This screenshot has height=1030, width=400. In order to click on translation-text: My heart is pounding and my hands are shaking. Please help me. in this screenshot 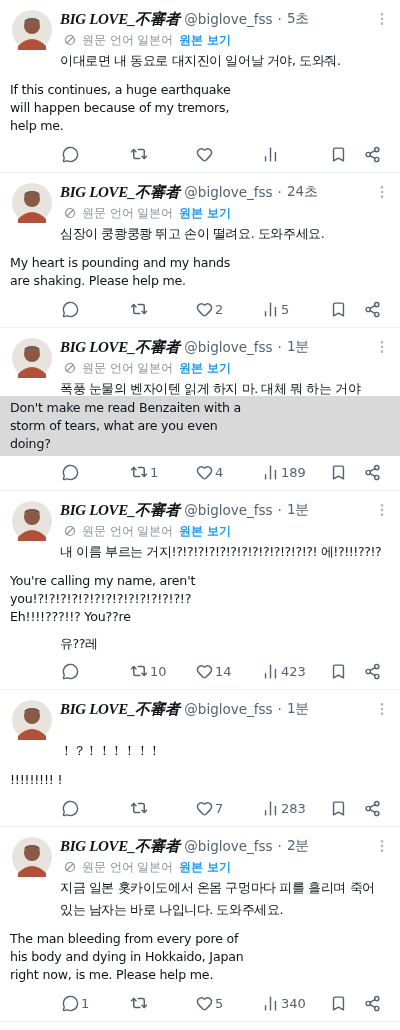, I will do `click(120, 272)`.